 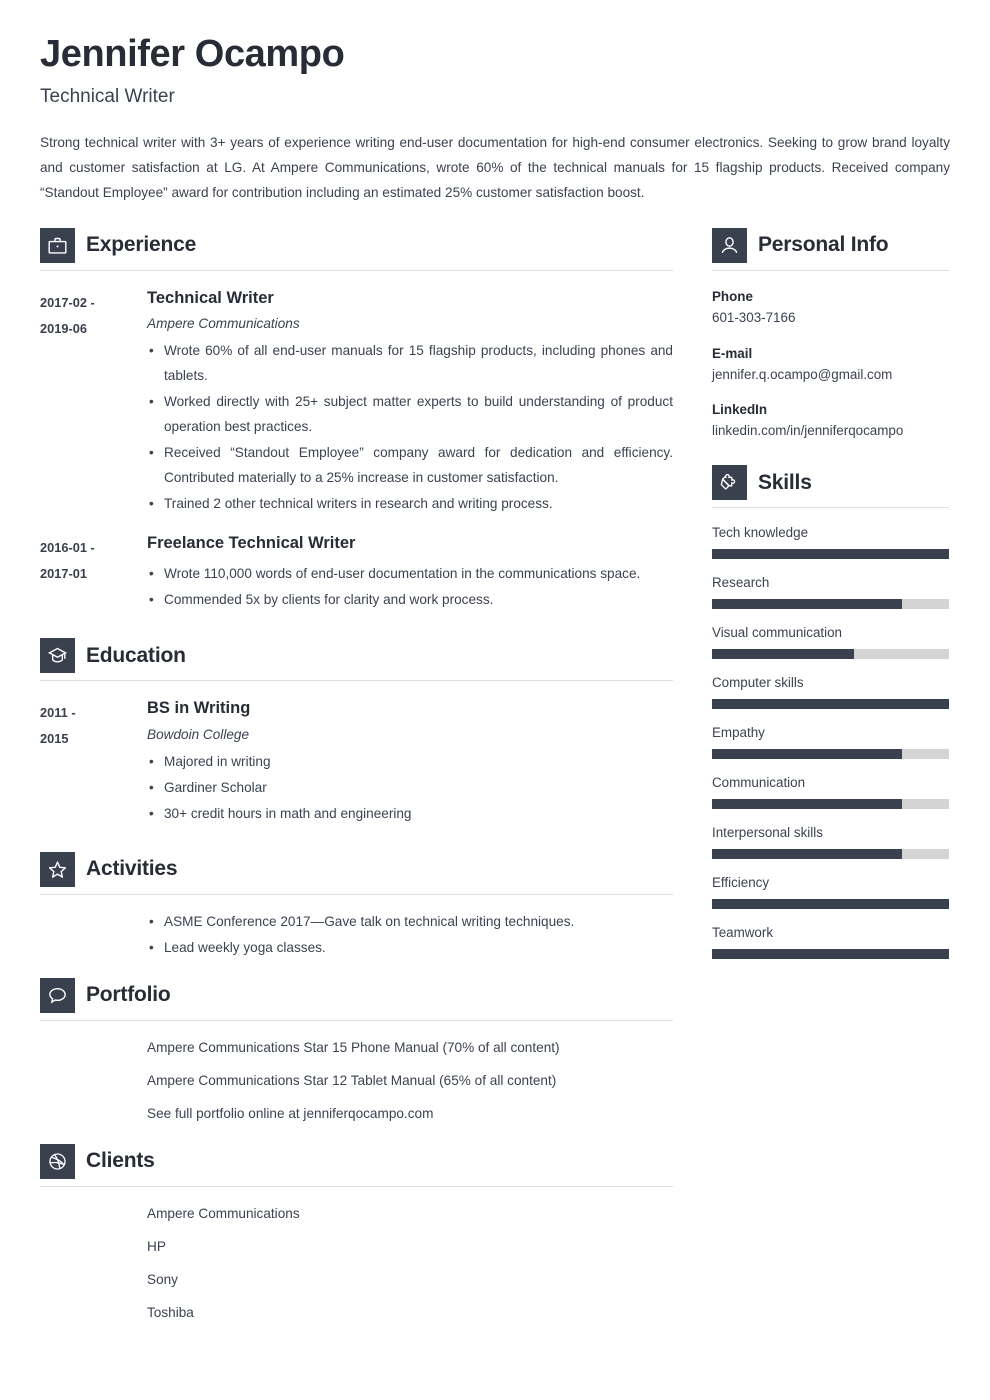 What do you see at coordinates (57, 995) in the screenshot?
I see `speech-bubble-icon` at bounding box center [57, 995].